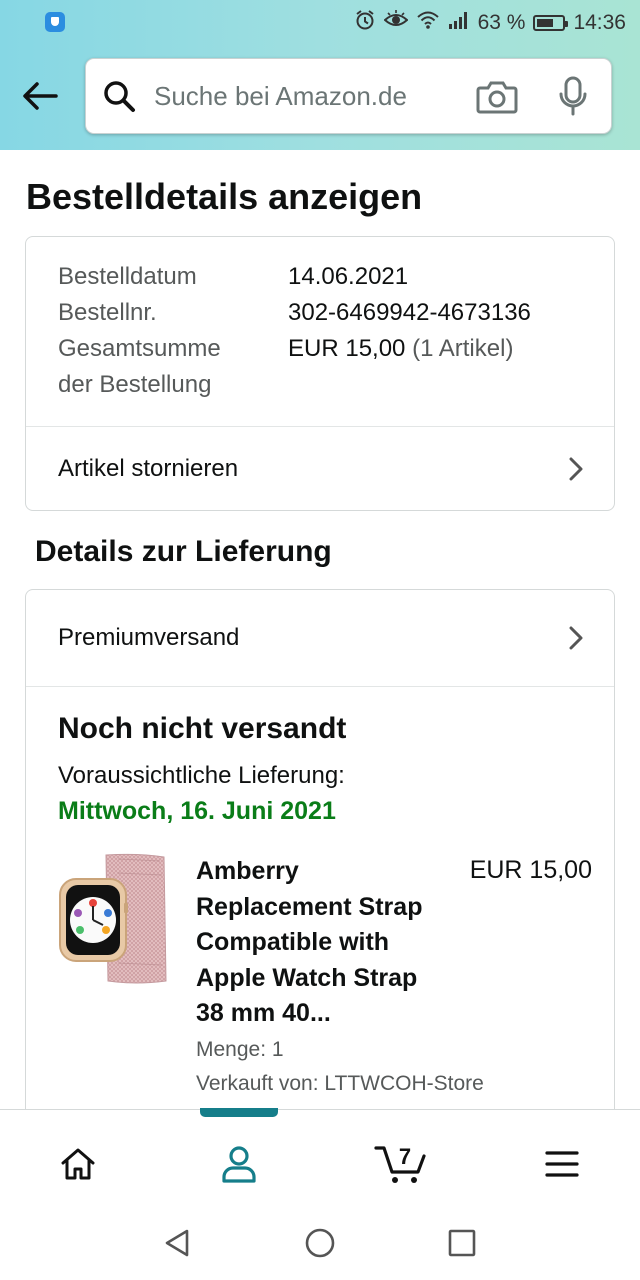  Describe the element at coordinates (365, 23) in the screenshot. I see `alarm-icon` at that location.